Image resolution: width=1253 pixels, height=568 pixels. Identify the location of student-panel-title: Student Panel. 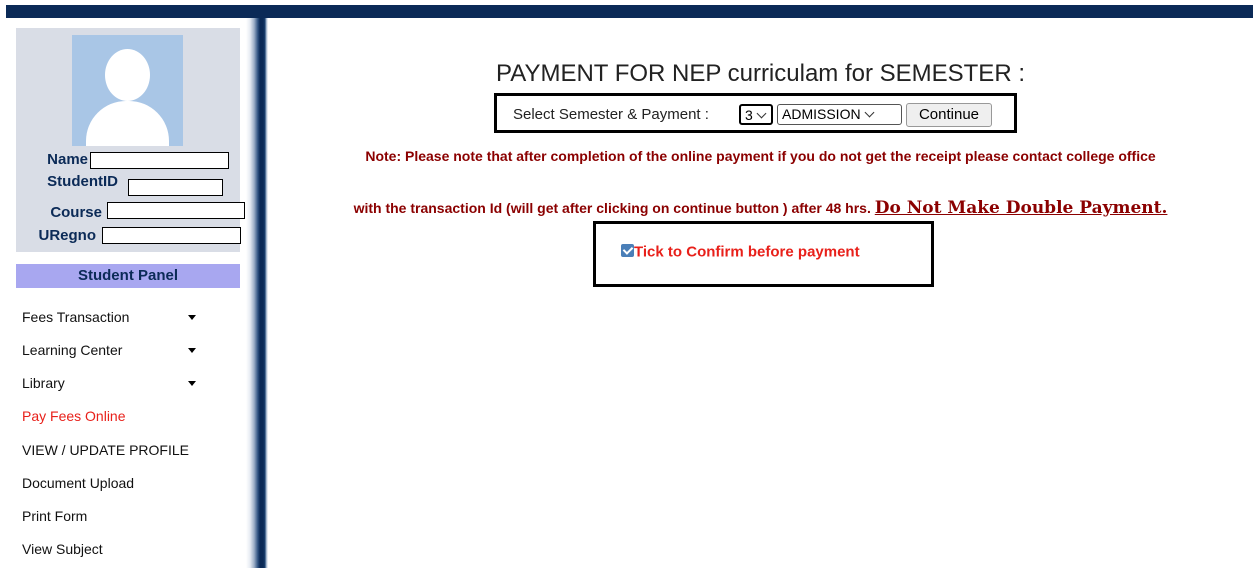
(128, 276).